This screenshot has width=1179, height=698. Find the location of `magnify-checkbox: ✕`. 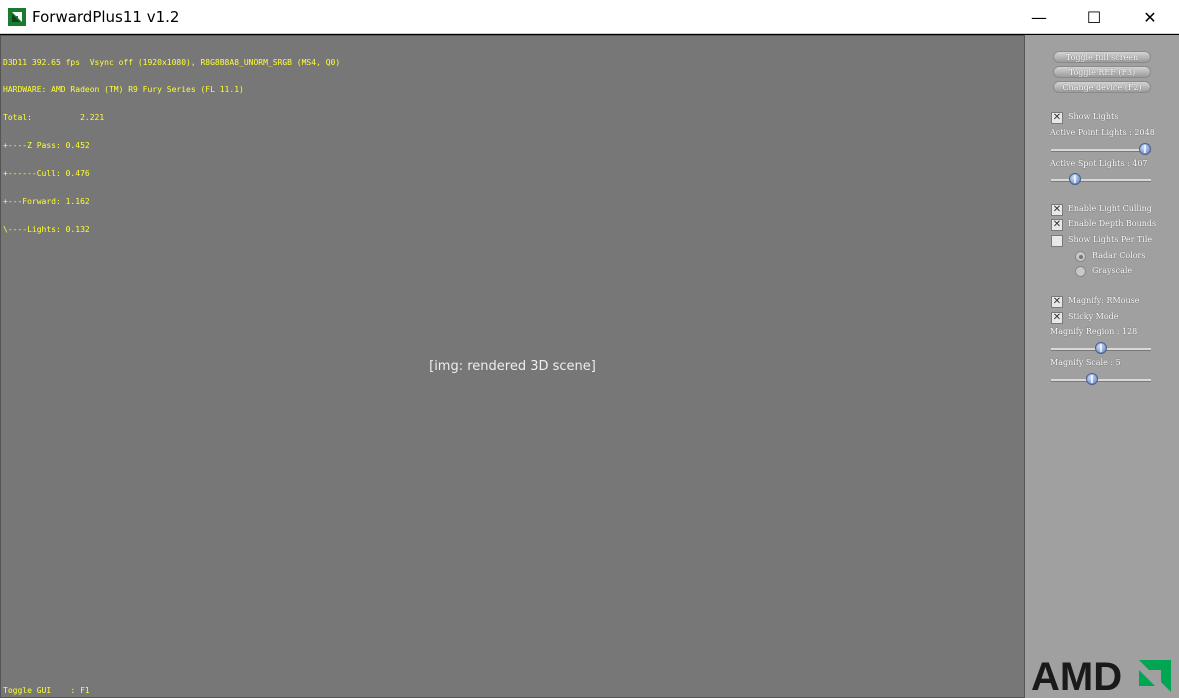

magnify-checkbox: ✕ is located at coordinates (1057, 302).